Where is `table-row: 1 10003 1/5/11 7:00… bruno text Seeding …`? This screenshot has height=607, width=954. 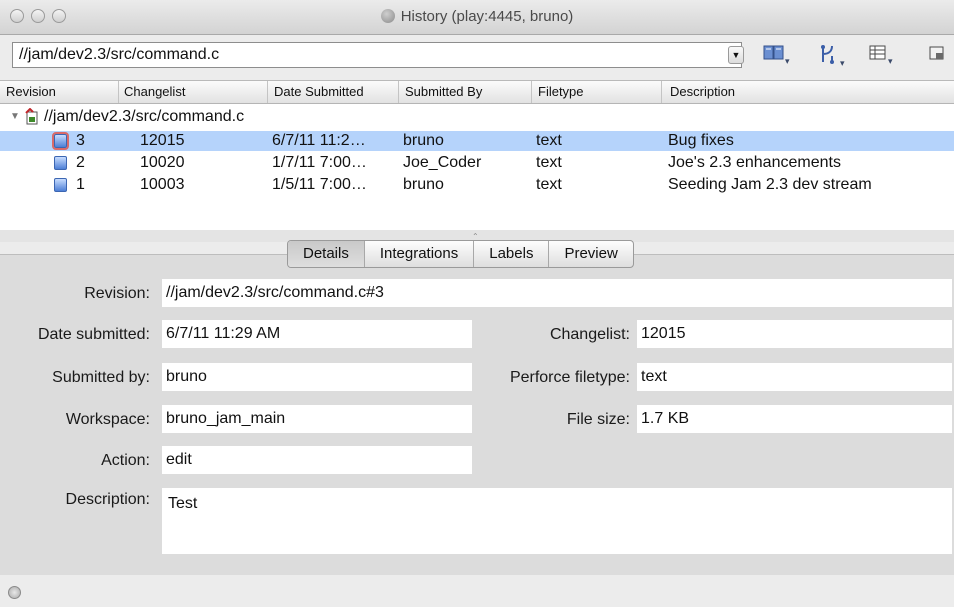
table-row: 1 10003 1/5/11 7:00… bruno text Seeding … is located at coordinates (477, 185).